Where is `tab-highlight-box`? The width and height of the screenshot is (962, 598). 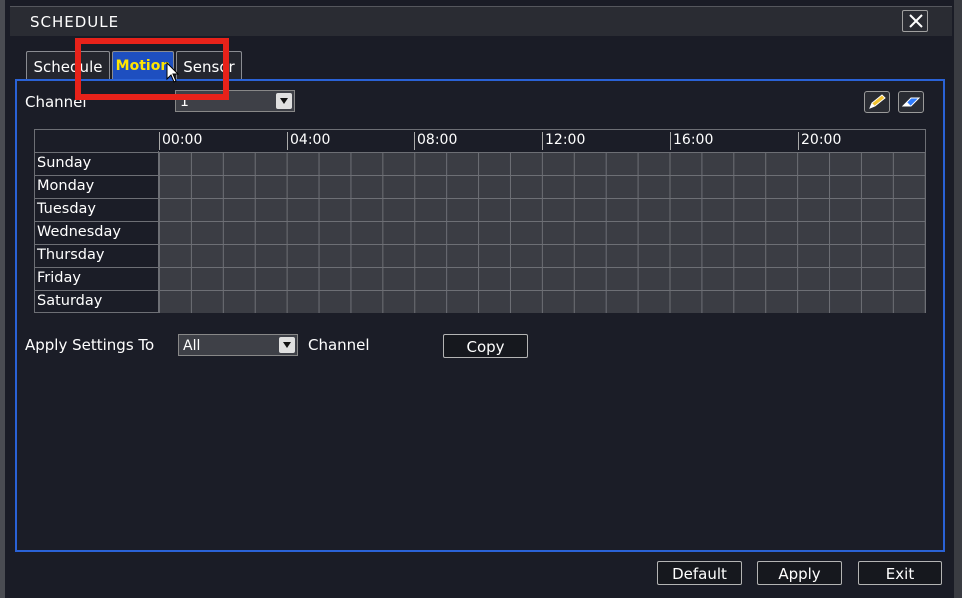
tab-highlight-box is located at coordinates (152, 69).